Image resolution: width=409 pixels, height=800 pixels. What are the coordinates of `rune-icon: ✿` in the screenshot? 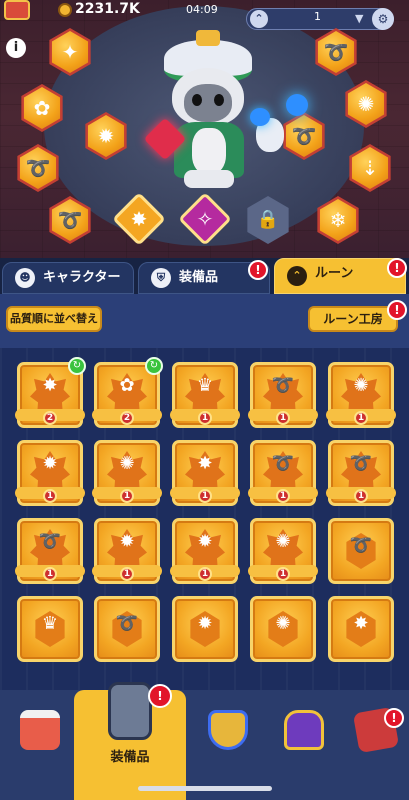 It's located at (42, 108).